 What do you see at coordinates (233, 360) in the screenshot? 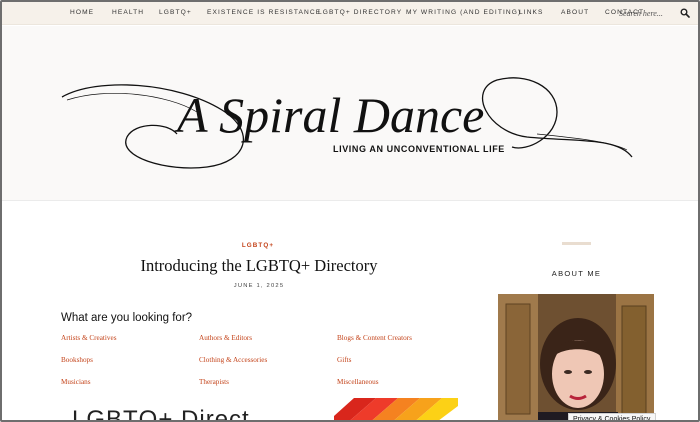
I see `directory-link-clothing: Clothing & Accessories` at bounding box center [233, 360].